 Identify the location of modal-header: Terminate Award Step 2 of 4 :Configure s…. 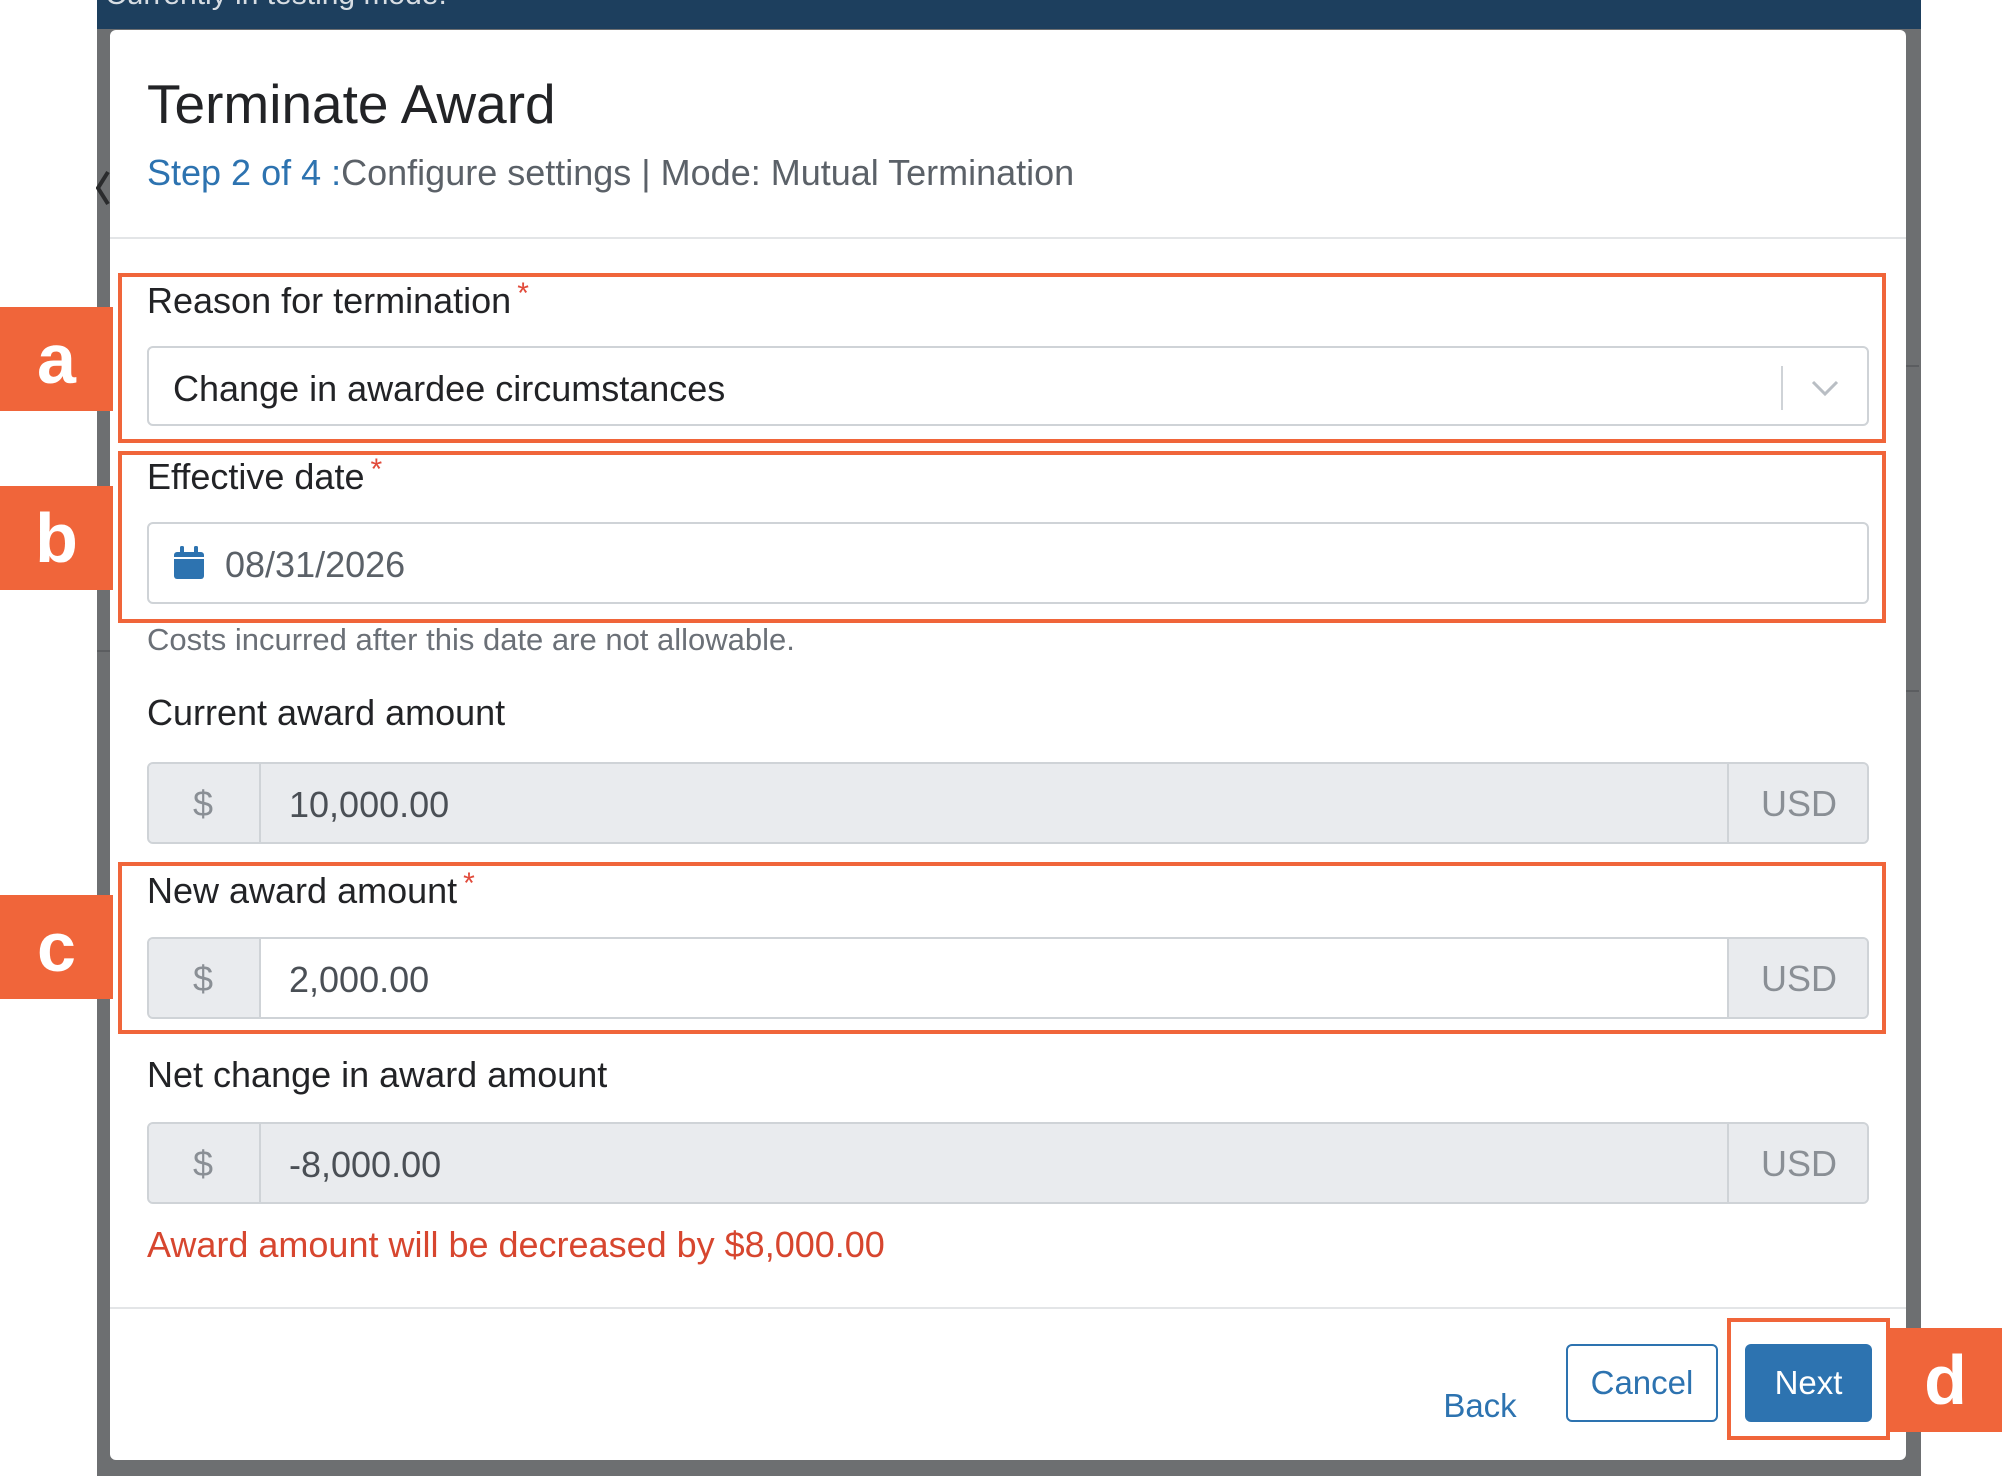
(1008, 134).